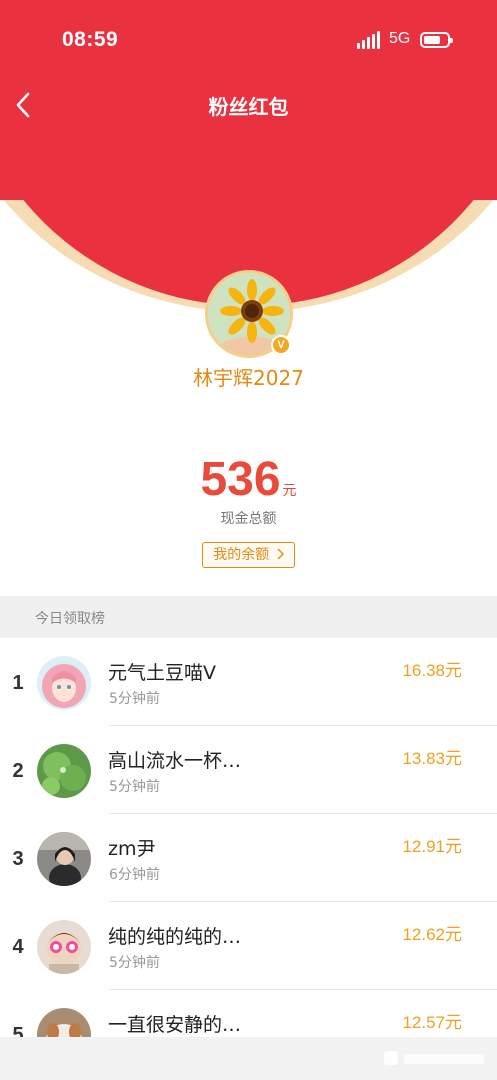  What do you see at coordinates (18, 771) in the screenshot?
I see `rank-number: 2` at bounding box center [18, 771].